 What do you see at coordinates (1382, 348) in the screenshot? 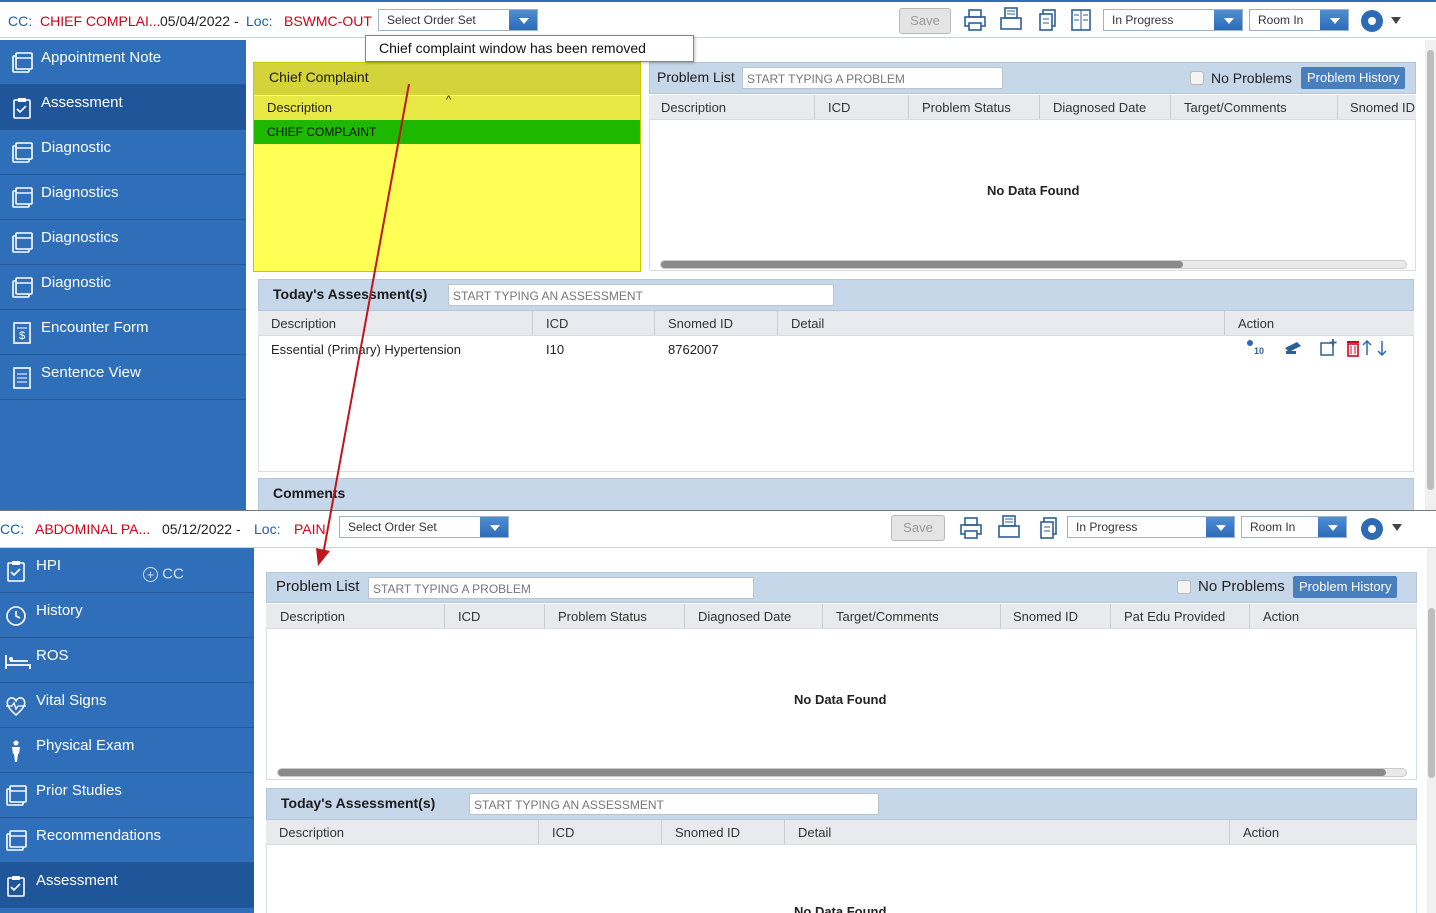
I see `move-down-icon` at bounding box center [1382, 348].